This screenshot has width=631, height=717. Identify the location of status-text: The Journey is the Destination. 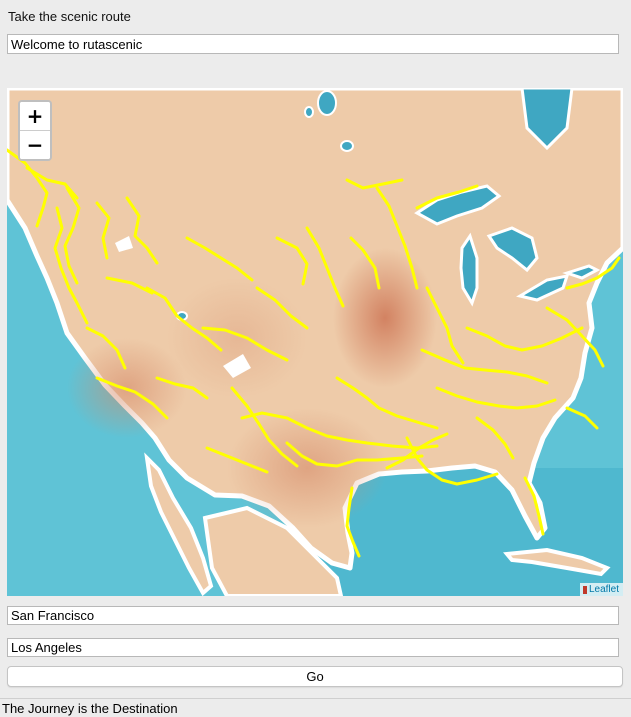
(90, 708).